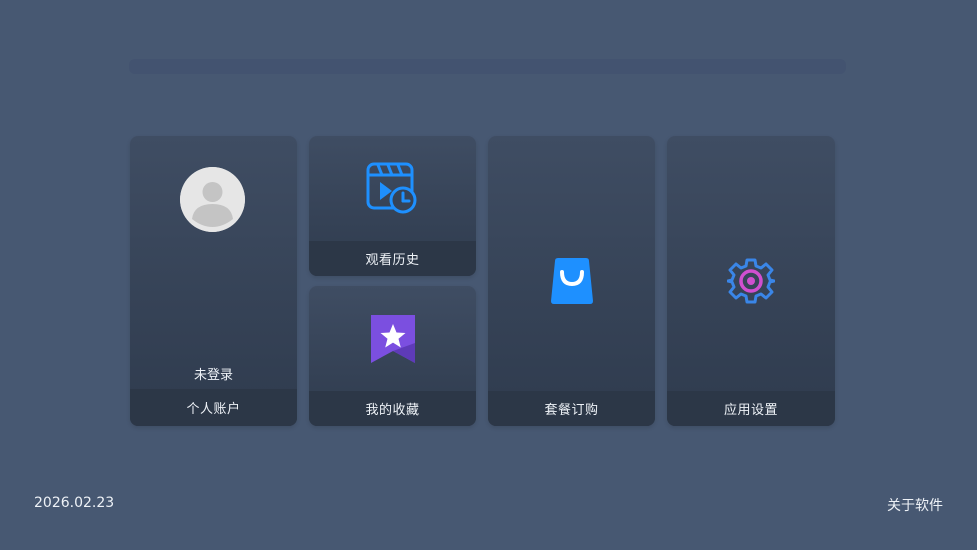 This screenshot has width=977, height=550. I want to click on watch-history-card: 观看历史, so click(392, 206).